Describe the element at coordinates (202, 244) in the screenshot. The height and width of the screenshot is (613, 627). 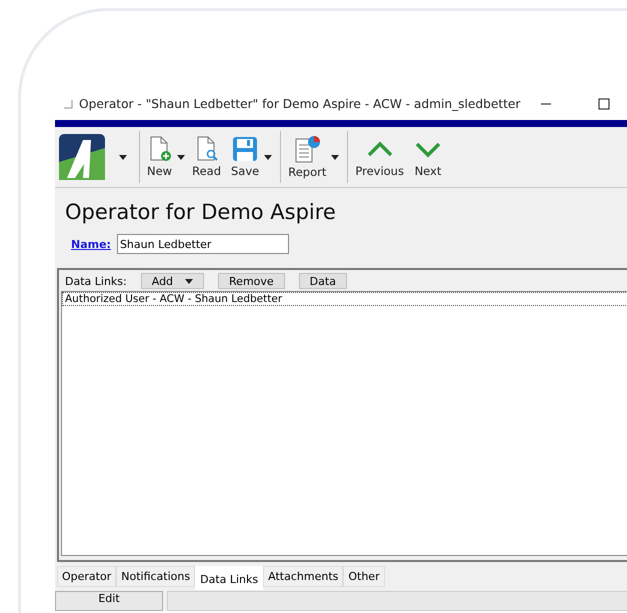
I see `name-field: Shaun Ledbetter` at that location.